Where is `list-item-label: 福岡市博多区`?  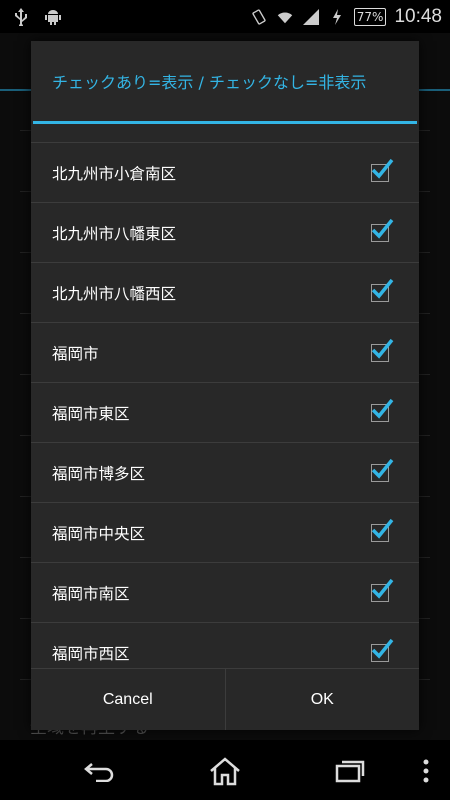
list-item-label: 福岡市博多区 is located at coordinates (99, 473).